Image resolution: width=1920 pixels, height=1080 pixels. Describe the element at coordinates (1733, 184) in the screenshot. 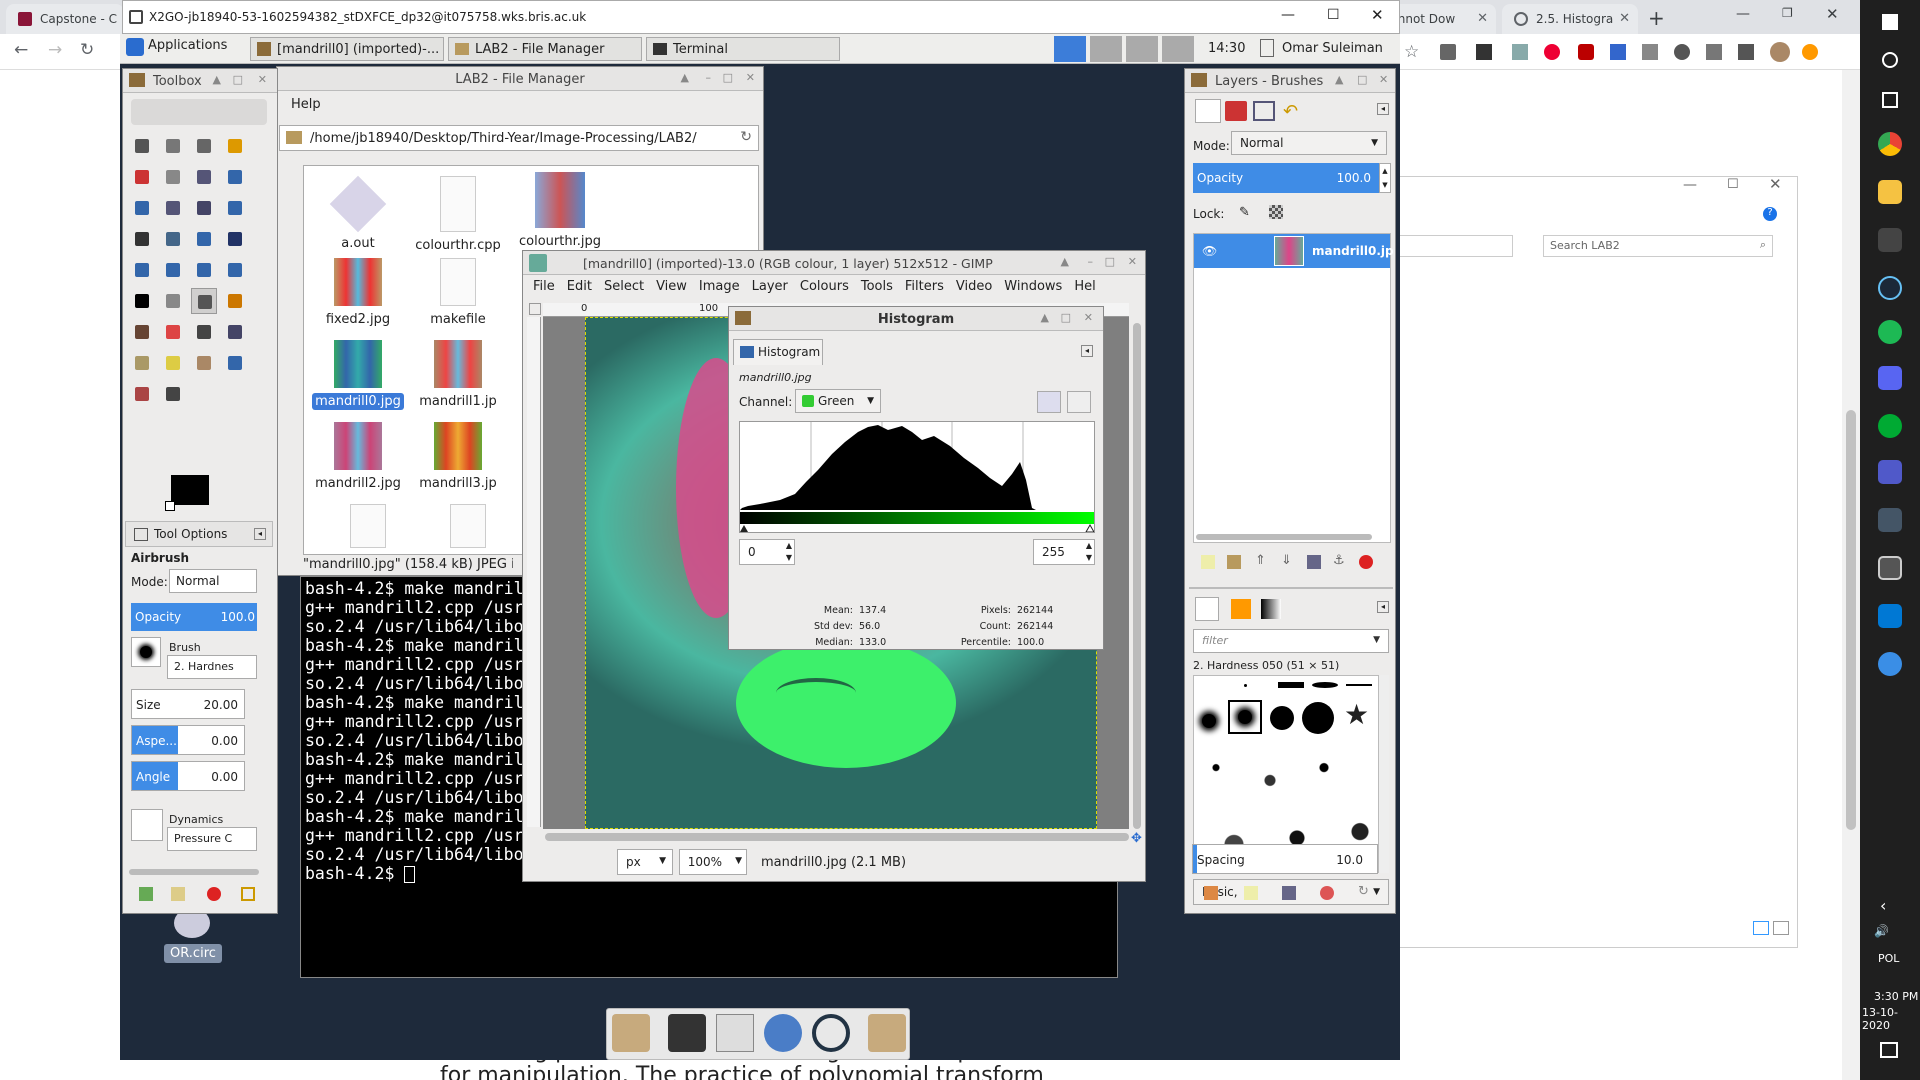

I see `maximize-icon: ☐` at that location.